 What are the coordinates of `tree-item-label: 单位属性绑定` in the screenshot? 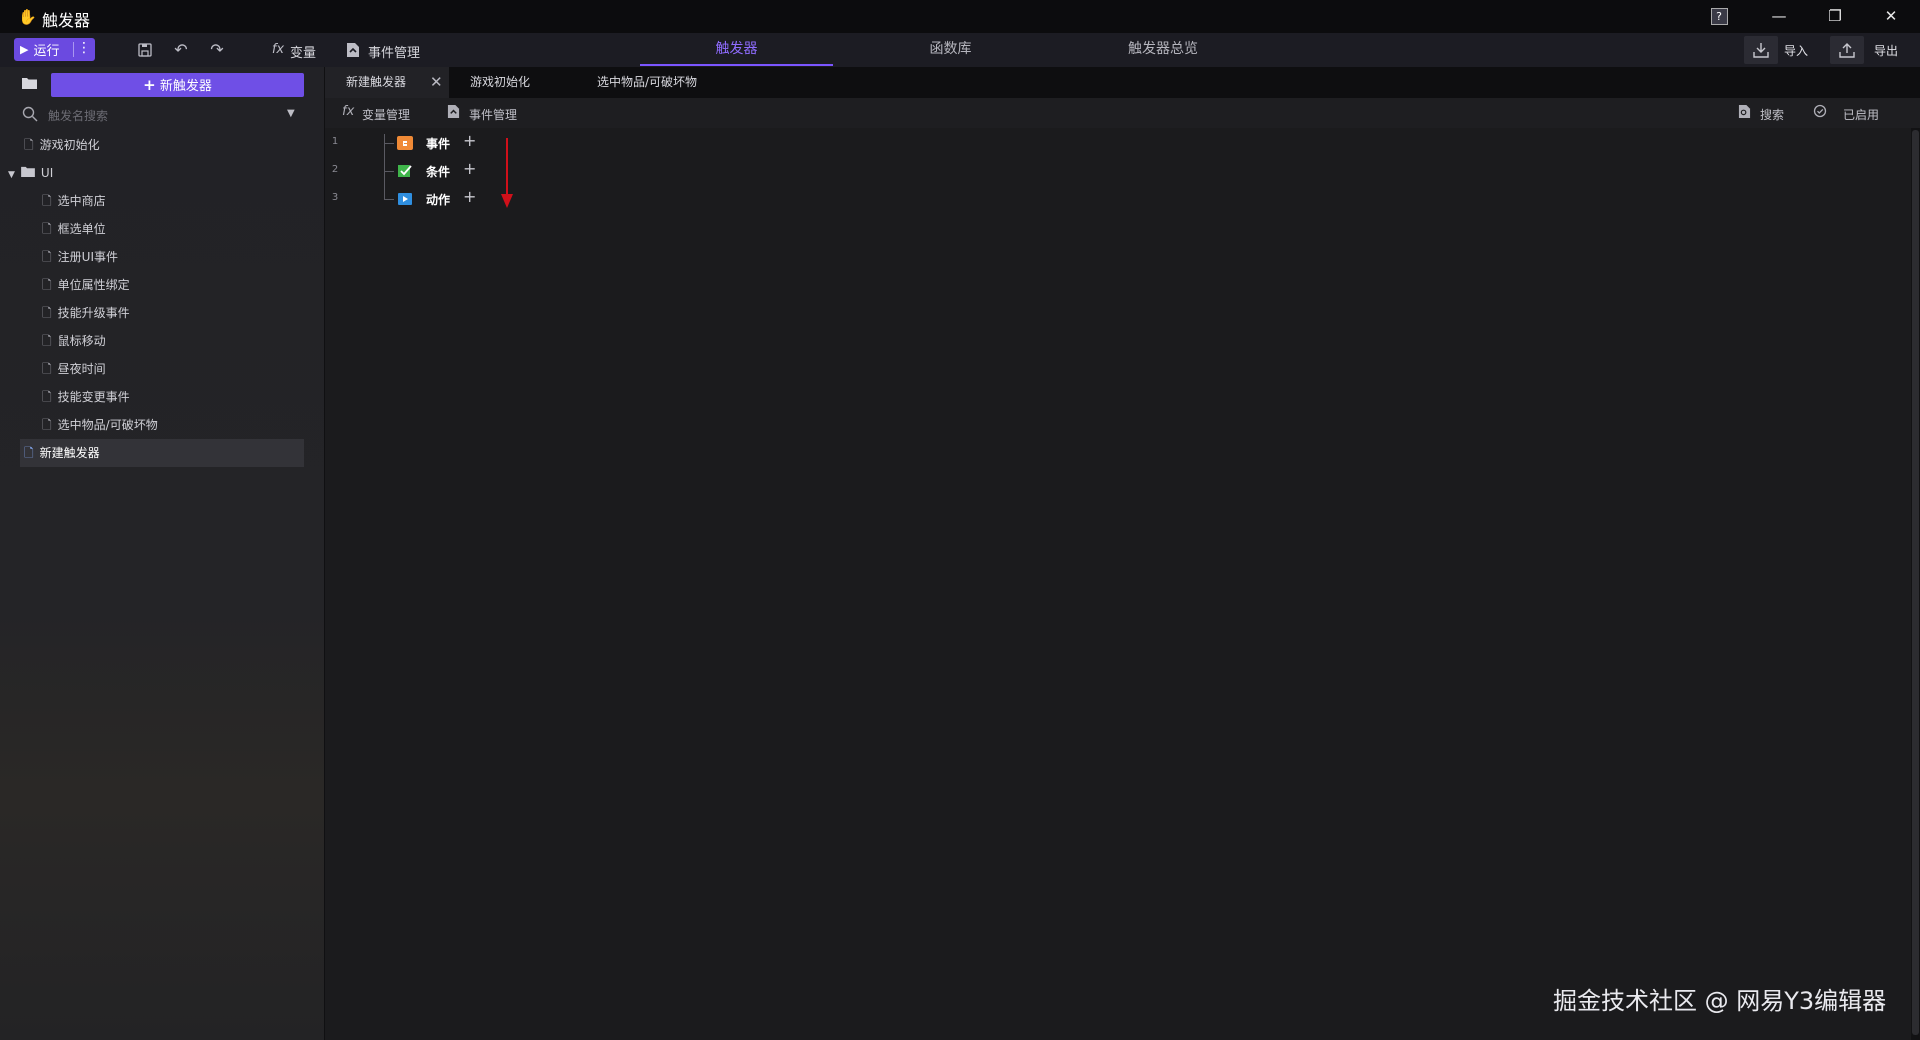 It's located at (93, 285).